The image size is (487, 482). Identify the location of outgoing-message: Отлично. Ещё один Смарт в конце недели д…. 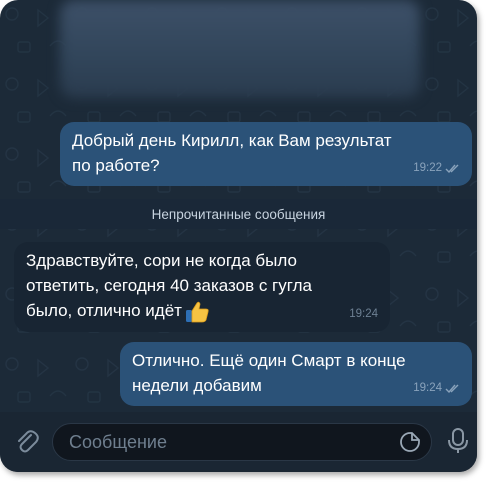
(296, 374).